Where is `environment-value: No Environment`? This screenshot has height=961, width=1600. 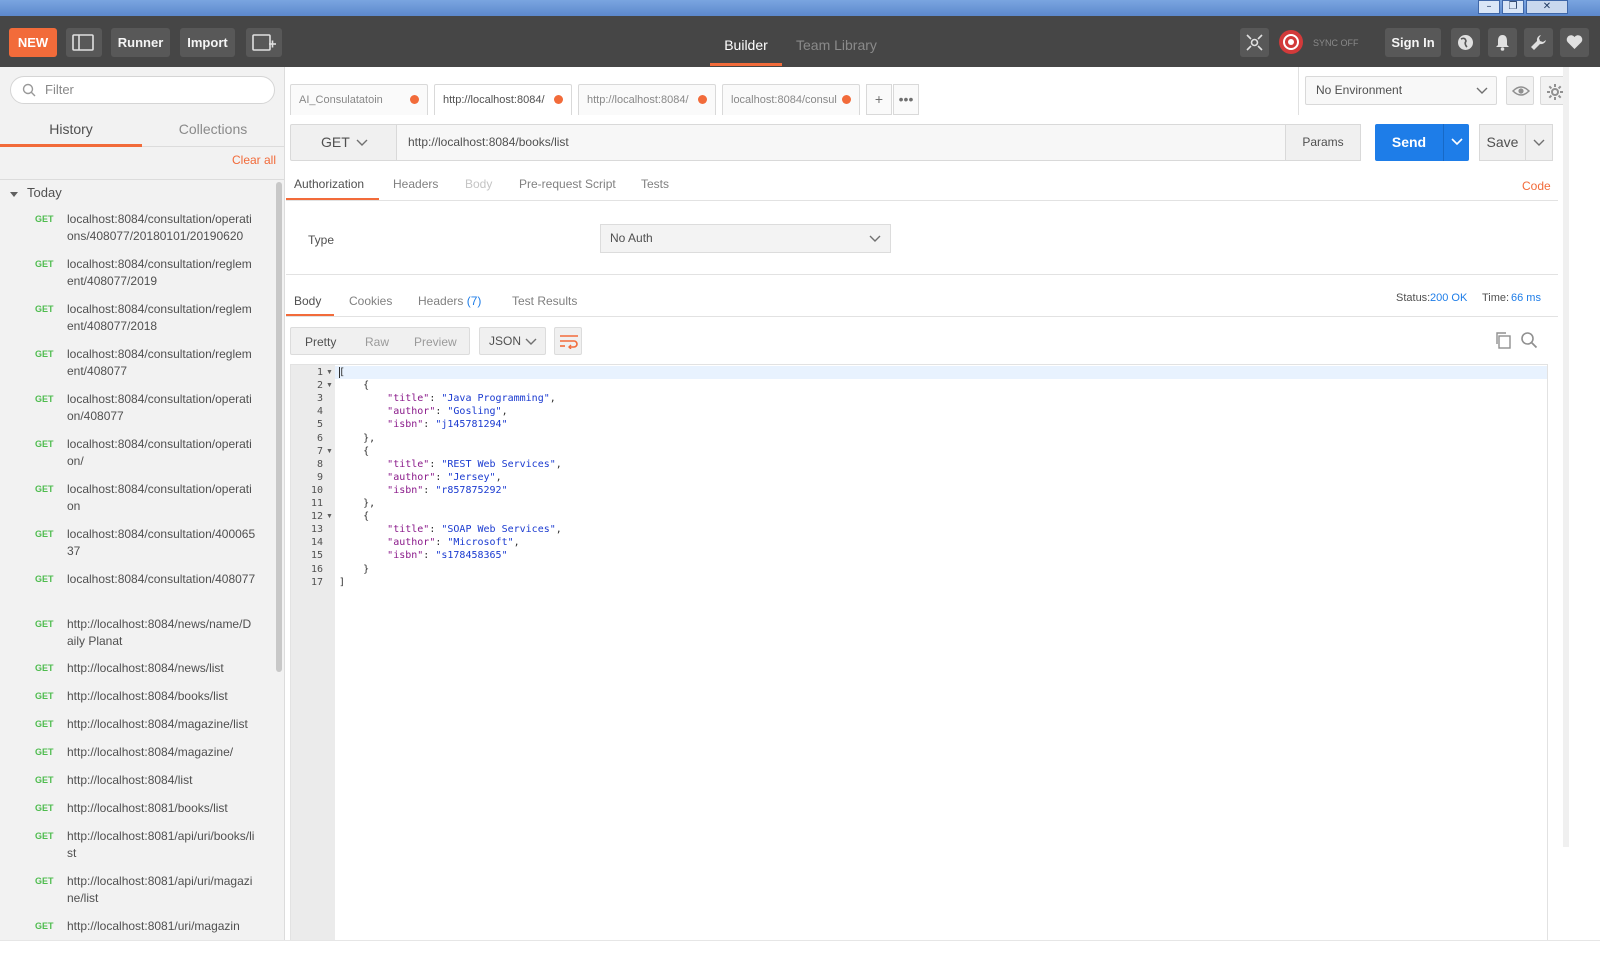 environment-value: No Environment is located at coordinates (1359, 90).